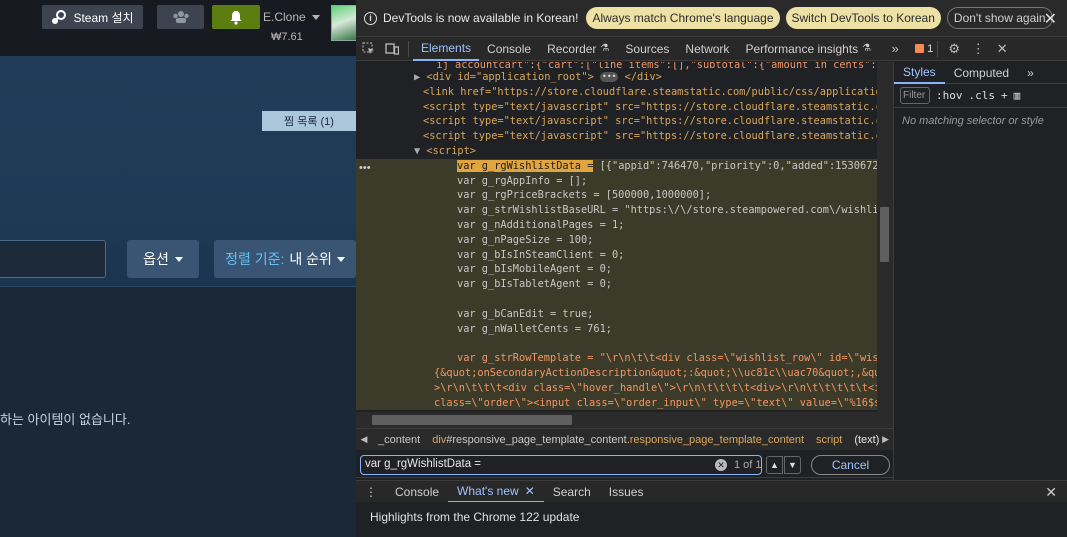 This screenshot has height=537, width=1067. What do you see at coordinates (802, 48) in the screenshot?
I see `tab-performance-insights-label: Performance insights` at bounding box center [802, 48].